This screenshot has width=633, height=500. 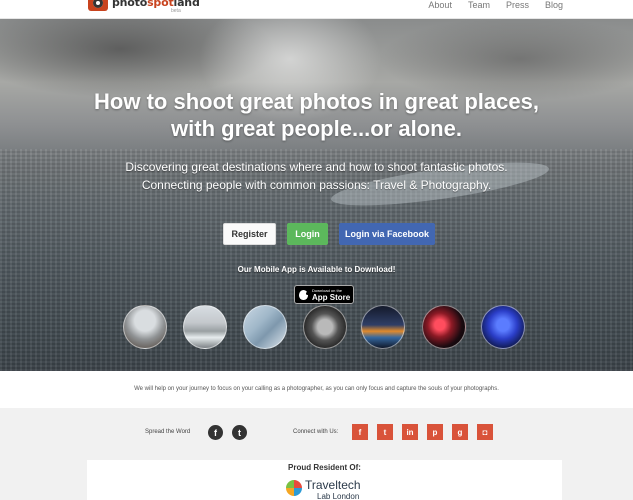 What do you see at coordinates (168, 432) in the screenshot?
I see `spread-the-word-label: Spread the Word` at bounding box center [168, 432].